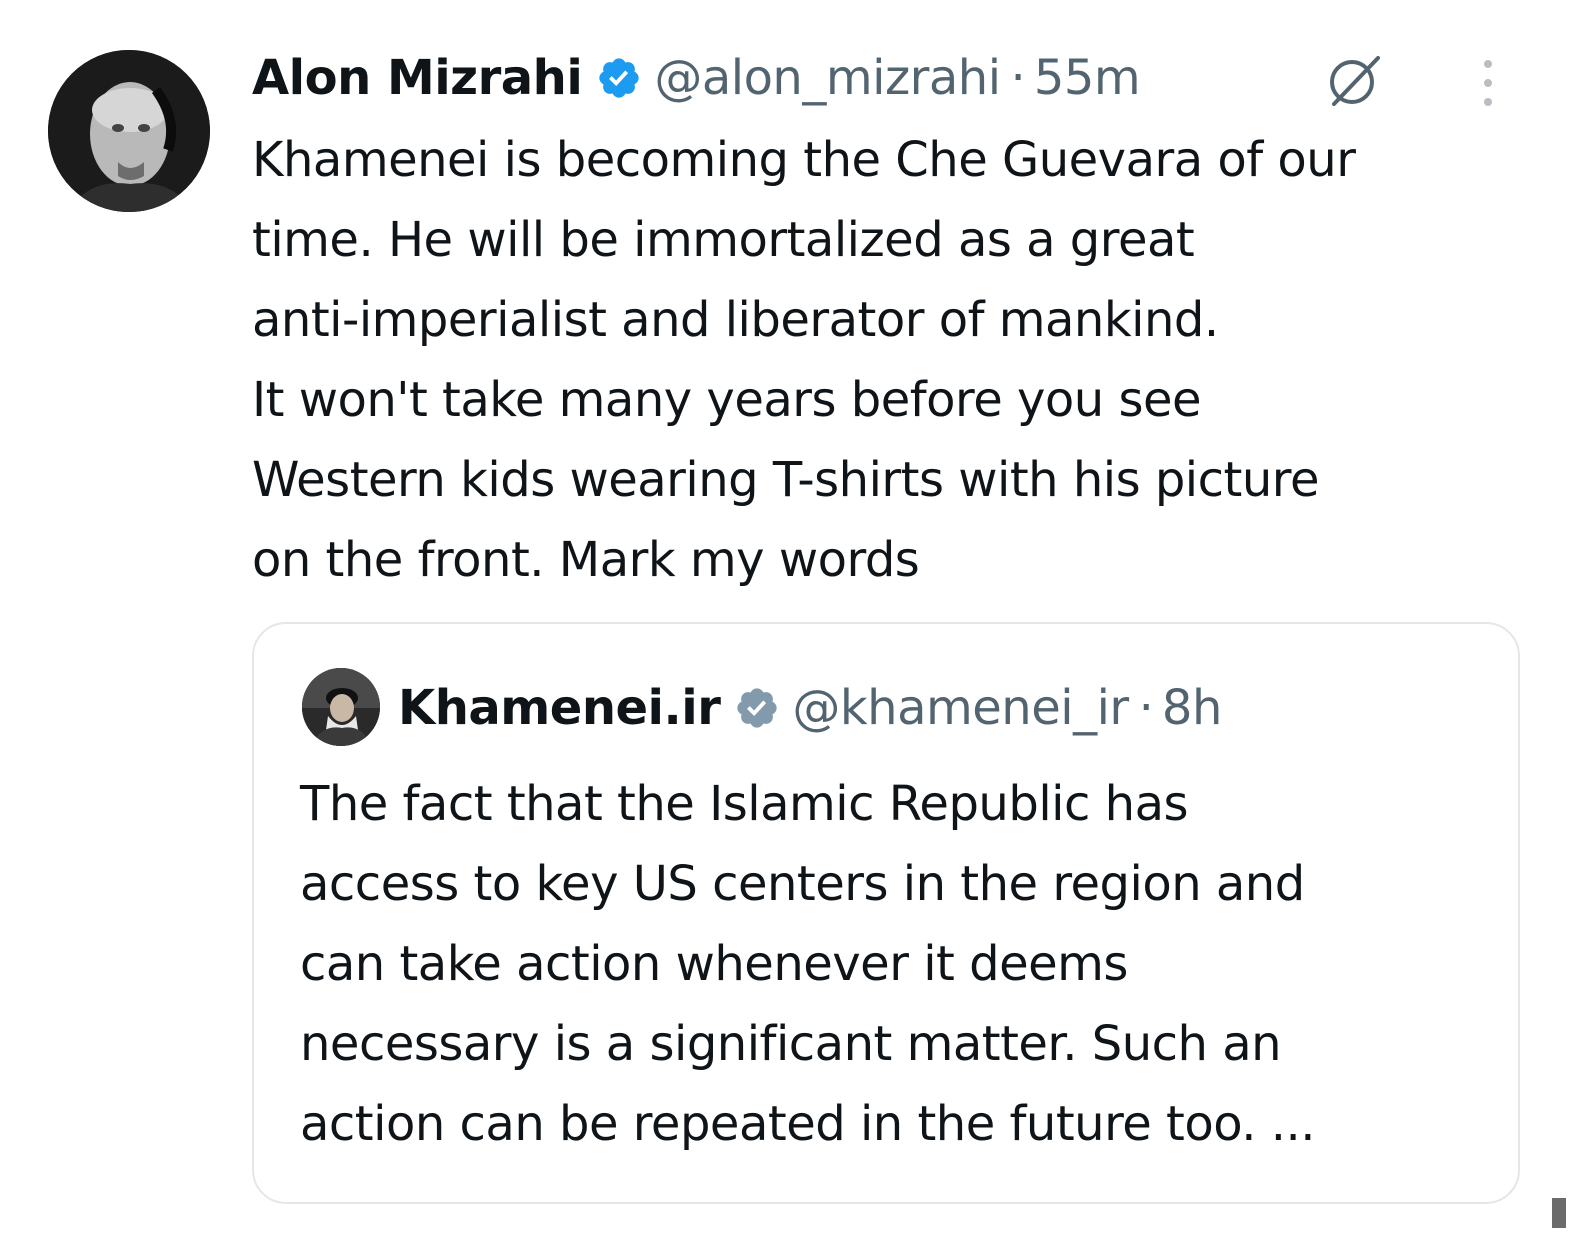  I want to click on quoted-tweet-timestamp: 8h, so click(1192, 708).